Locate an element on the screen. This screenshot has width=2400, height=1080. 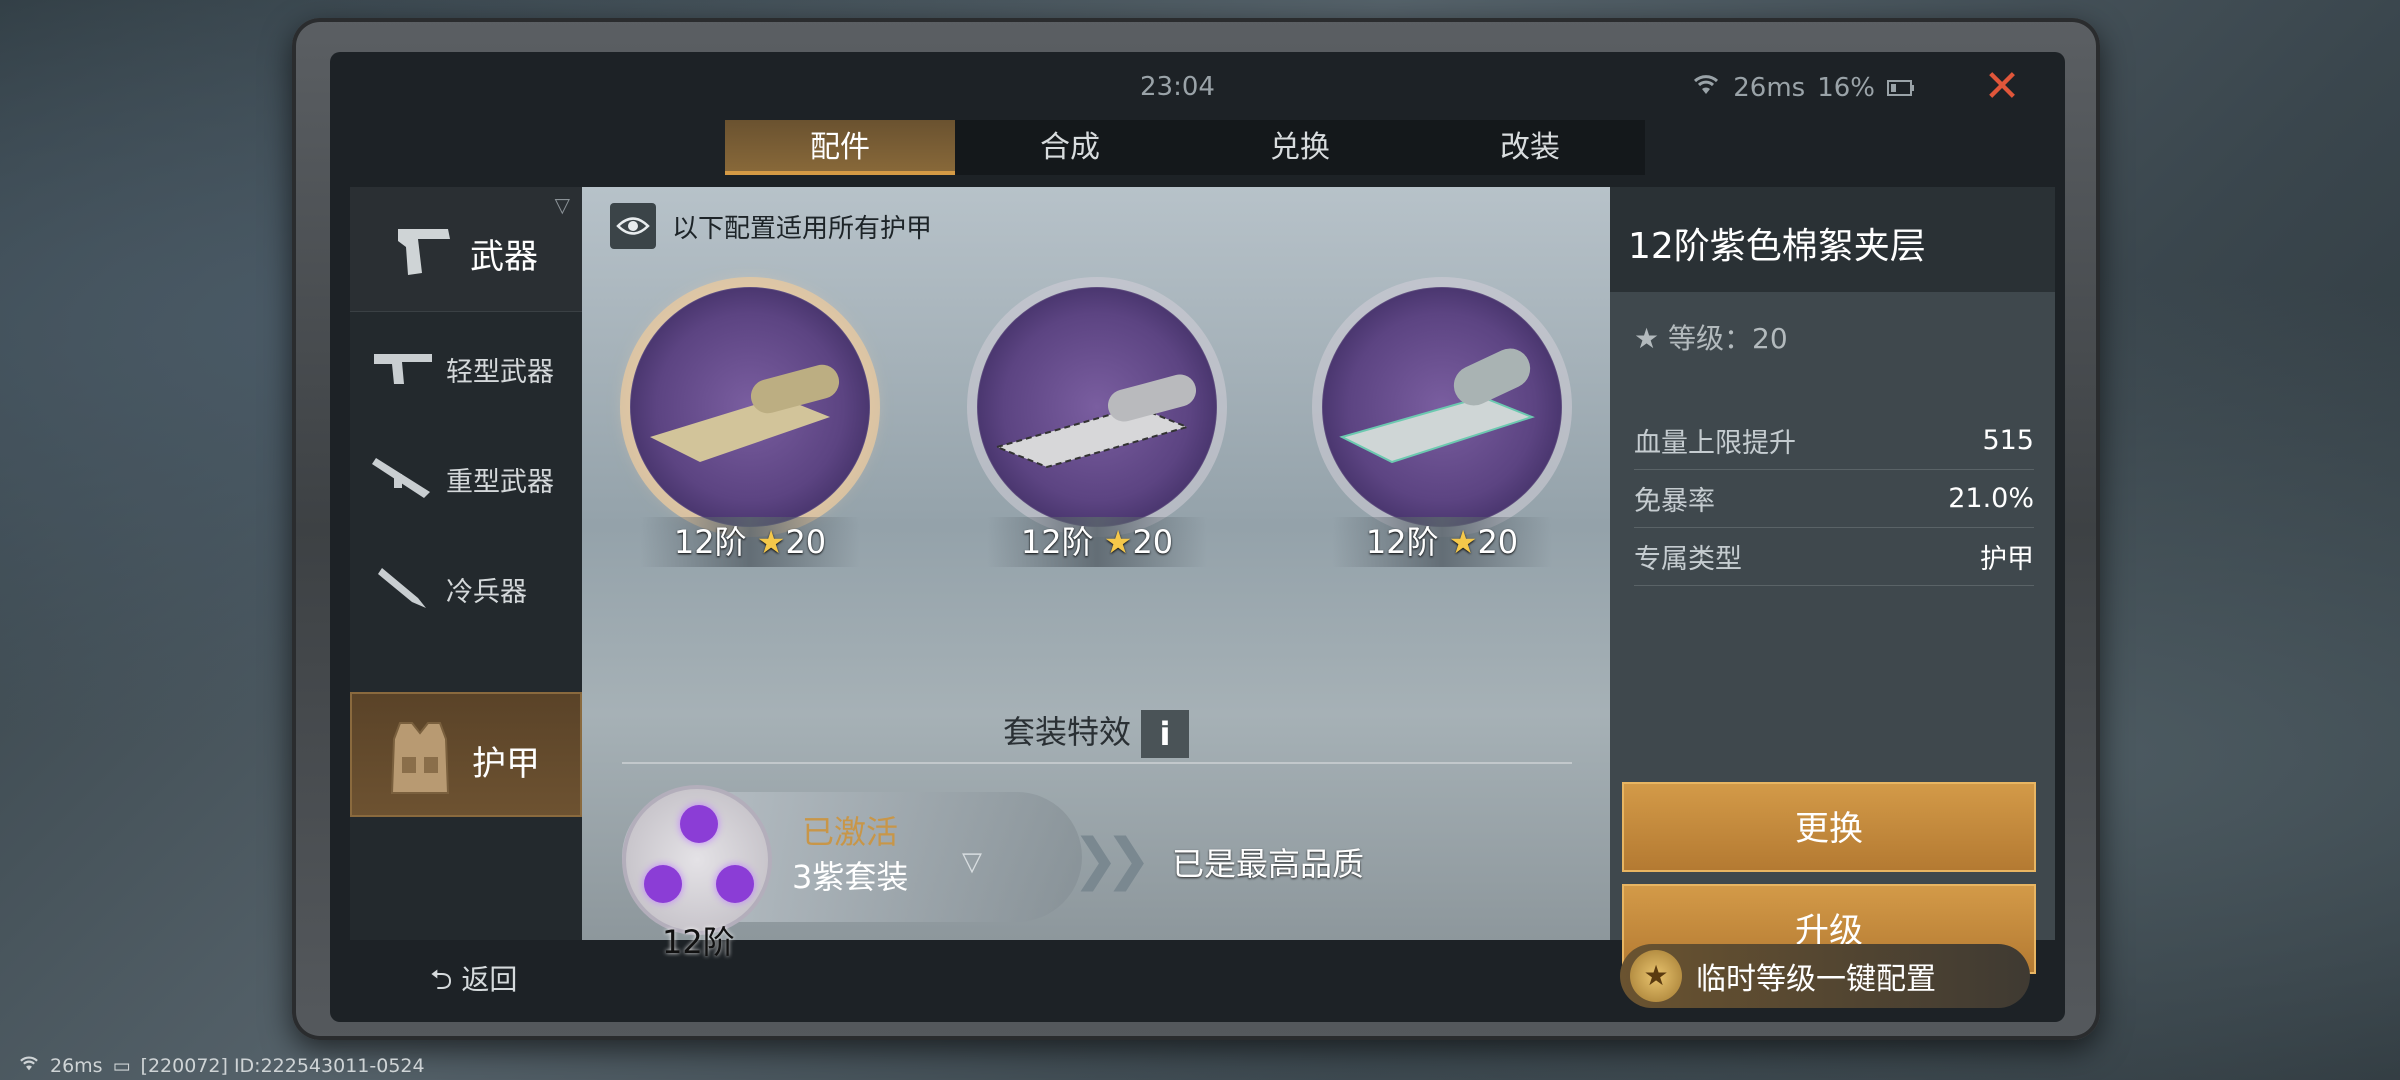
sidebar-item-heavy-weapons: 重型武器 is located at coordinates (466, 476).